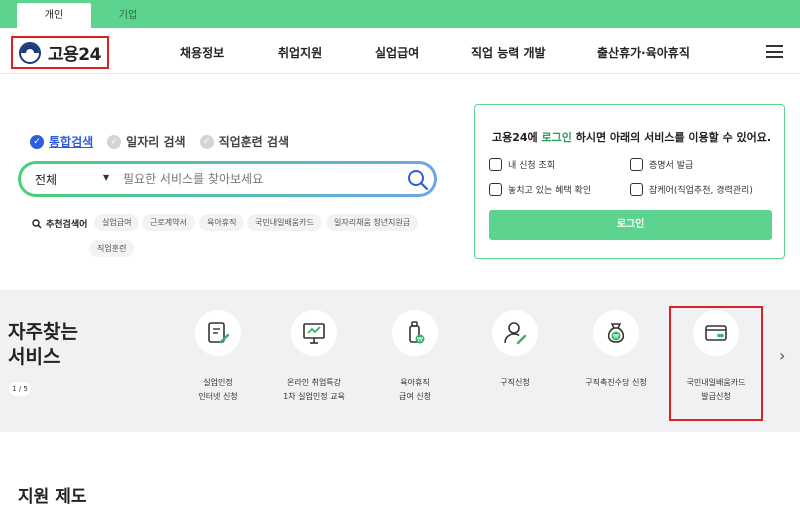  I want to click on carousel-pager: 1 / 5, so click(20, 389).